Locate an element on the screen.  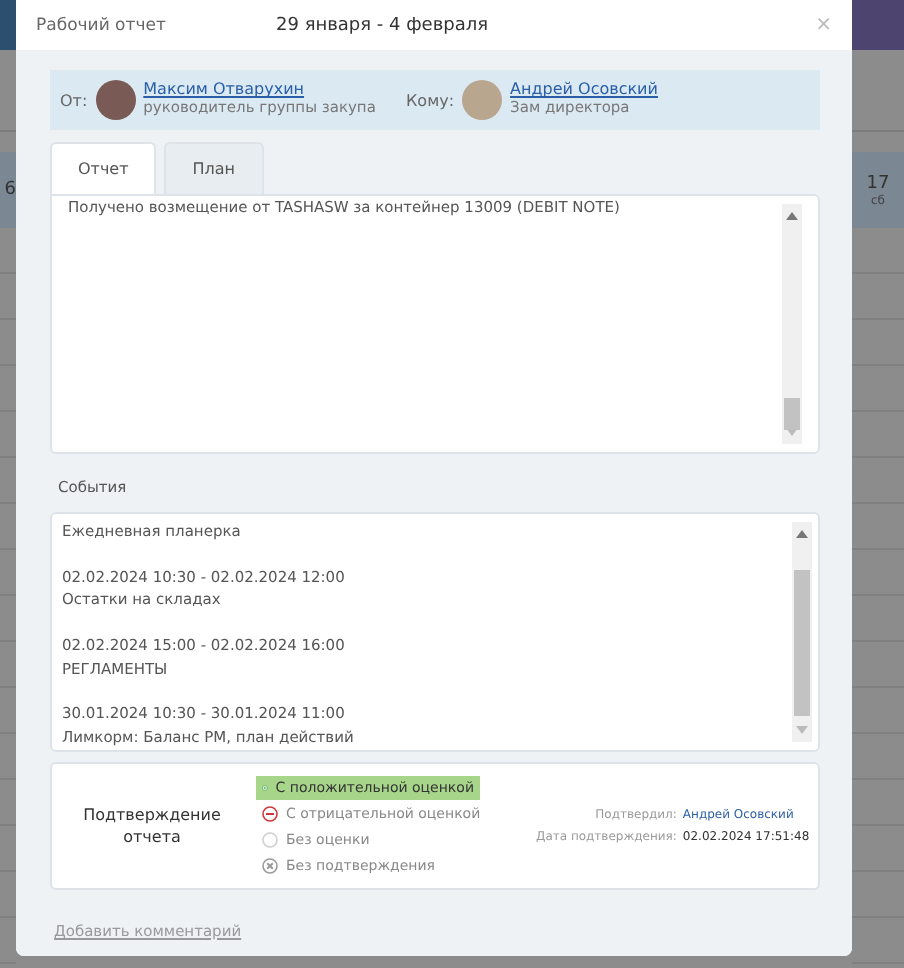
person-link: Андрей Осовский is located at coordinates (584, 91).